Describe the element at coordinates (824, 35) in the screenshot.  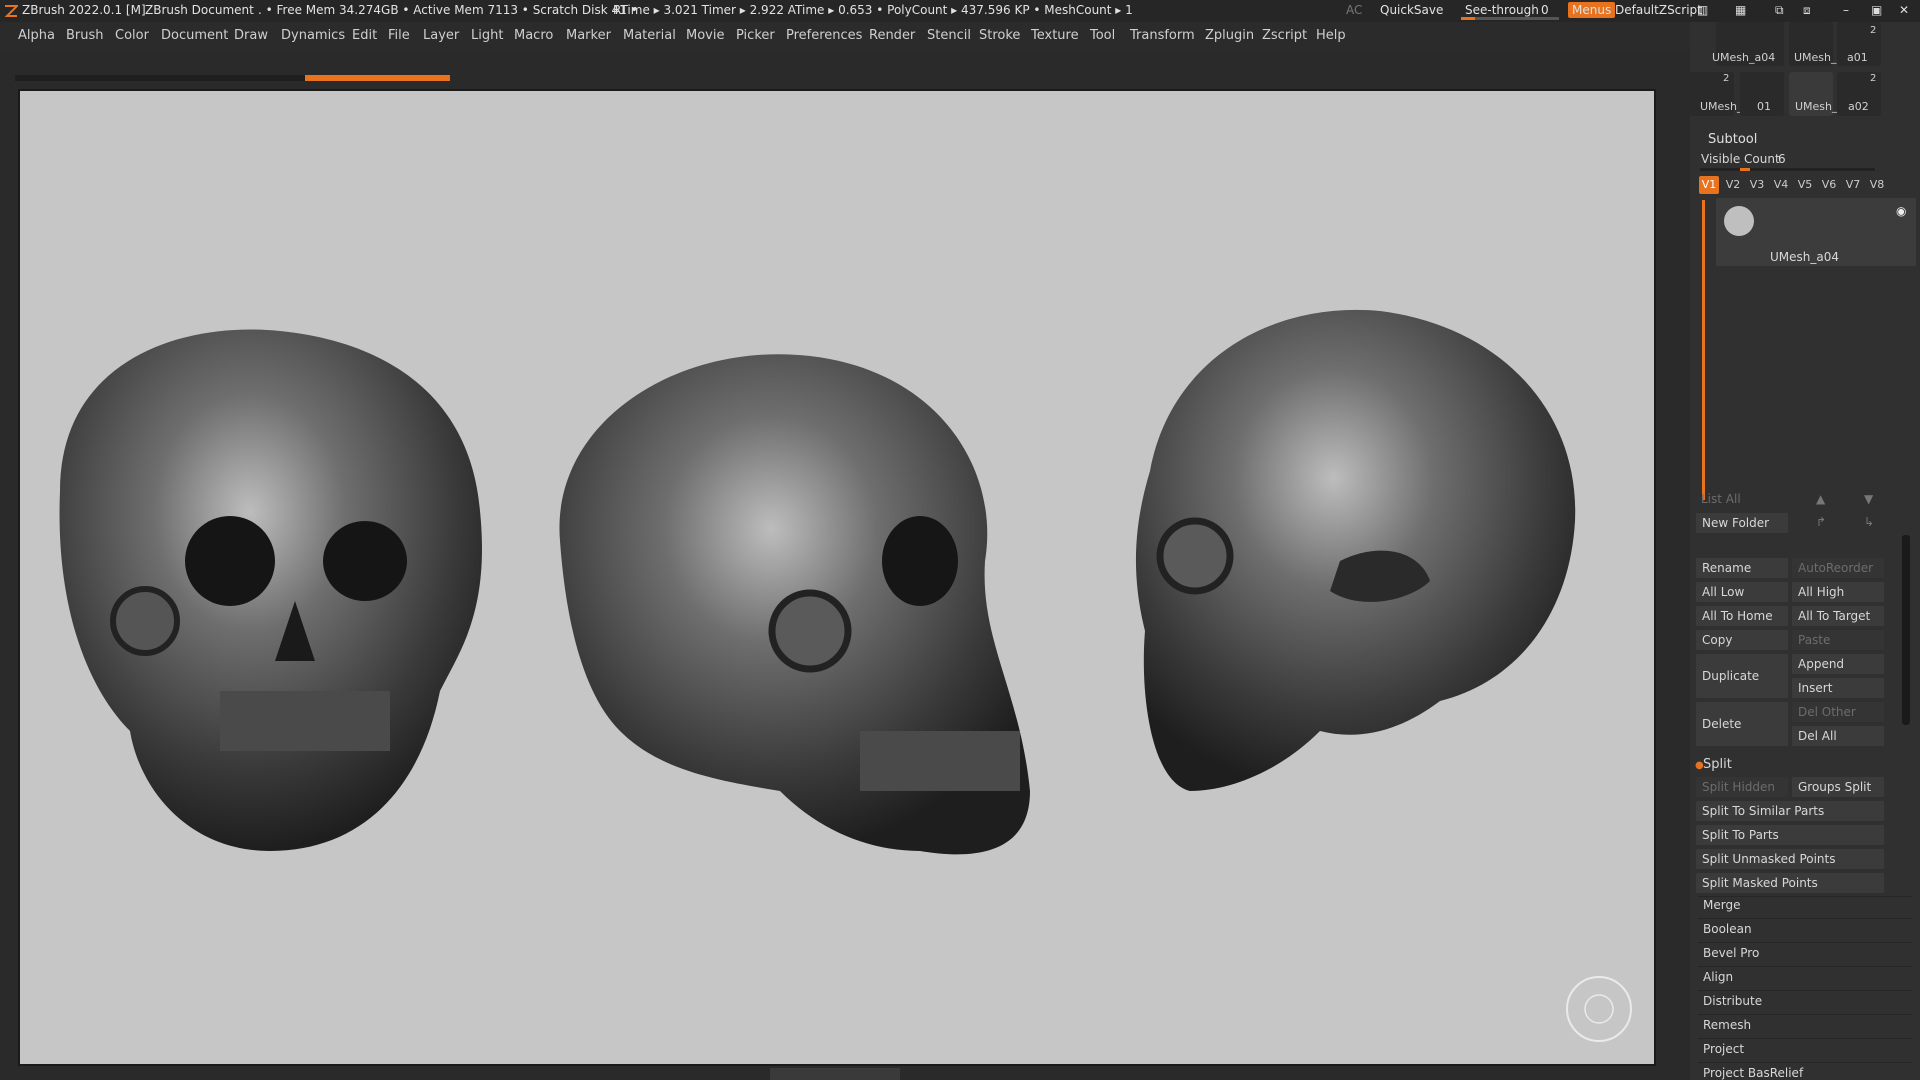
I see `menu-preferences: Preferences` at that location.